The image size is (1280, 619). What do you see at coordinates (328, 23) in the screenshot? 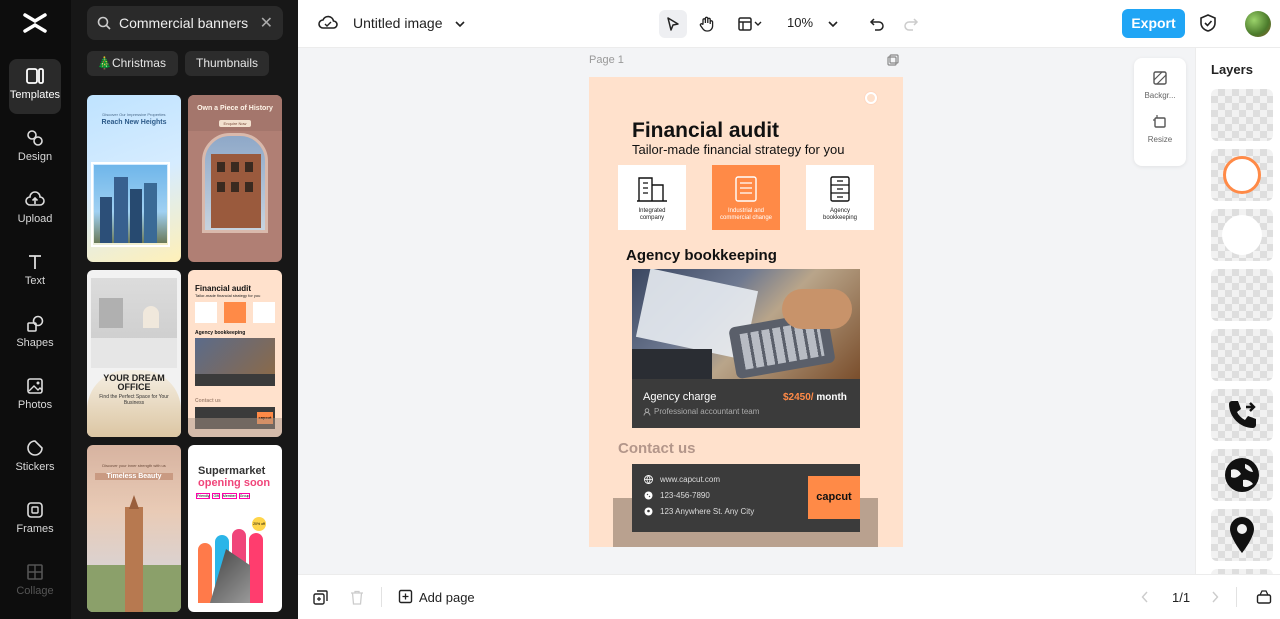
I see `cloud-save-icon` at bounding box center [328, 23].